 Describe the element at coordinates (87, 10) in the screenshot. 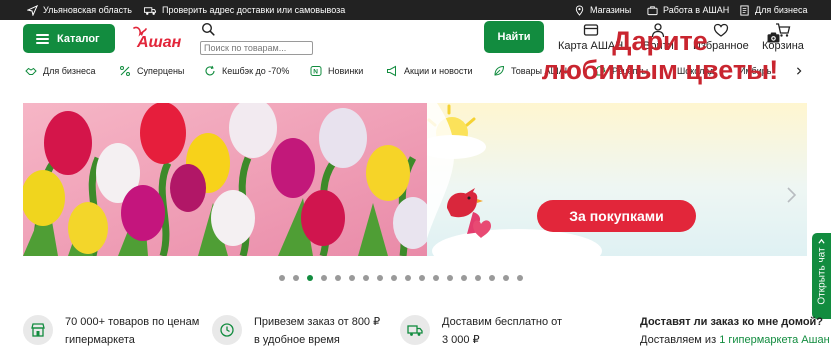

I see `region-label: Ульяновская область` at that location.